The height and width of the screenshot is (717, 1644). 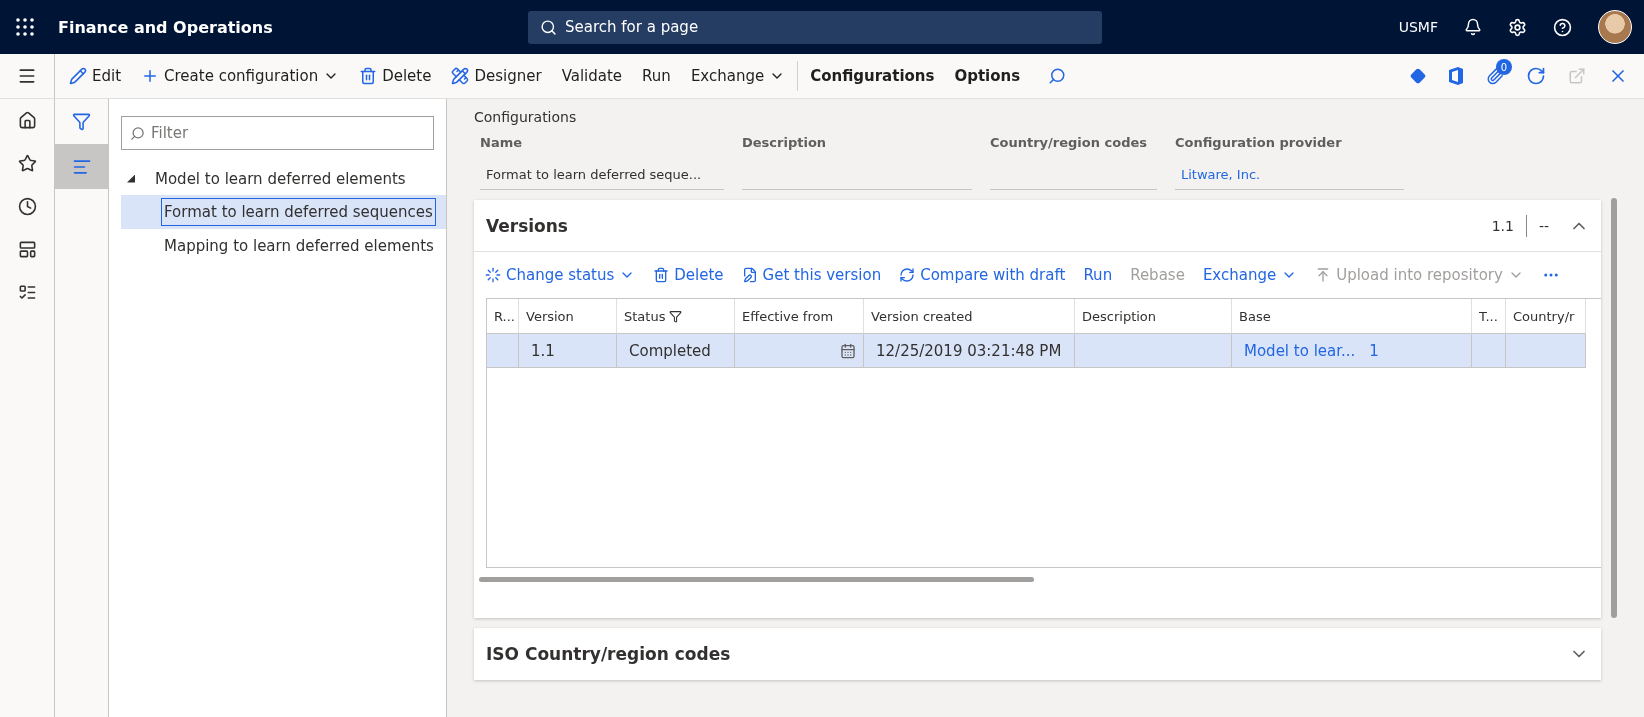 What do you see at coordinates (277, 133) in the screenshot?
I see `filter-field: Filter` at bounding box center [277, 133].